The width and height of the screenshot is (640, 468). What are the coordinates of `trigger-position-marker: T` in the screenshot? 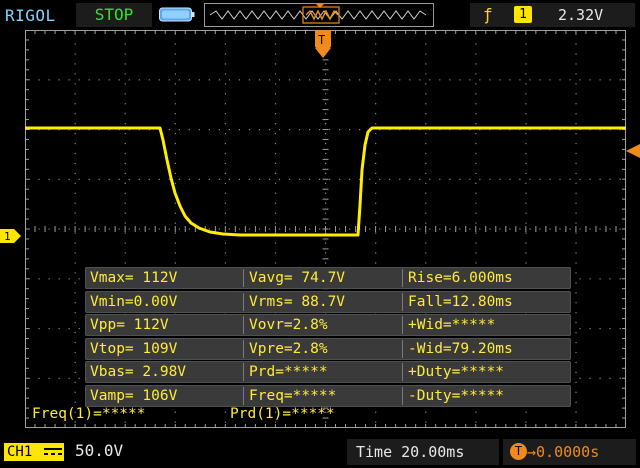 It's located at (323, 45).